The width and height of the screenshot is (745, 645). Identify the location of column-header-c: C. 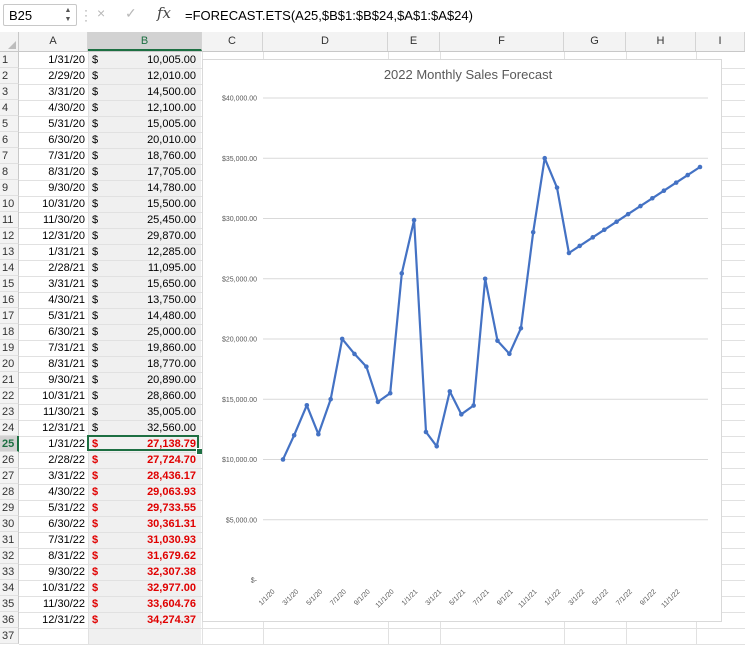
(232, 41).